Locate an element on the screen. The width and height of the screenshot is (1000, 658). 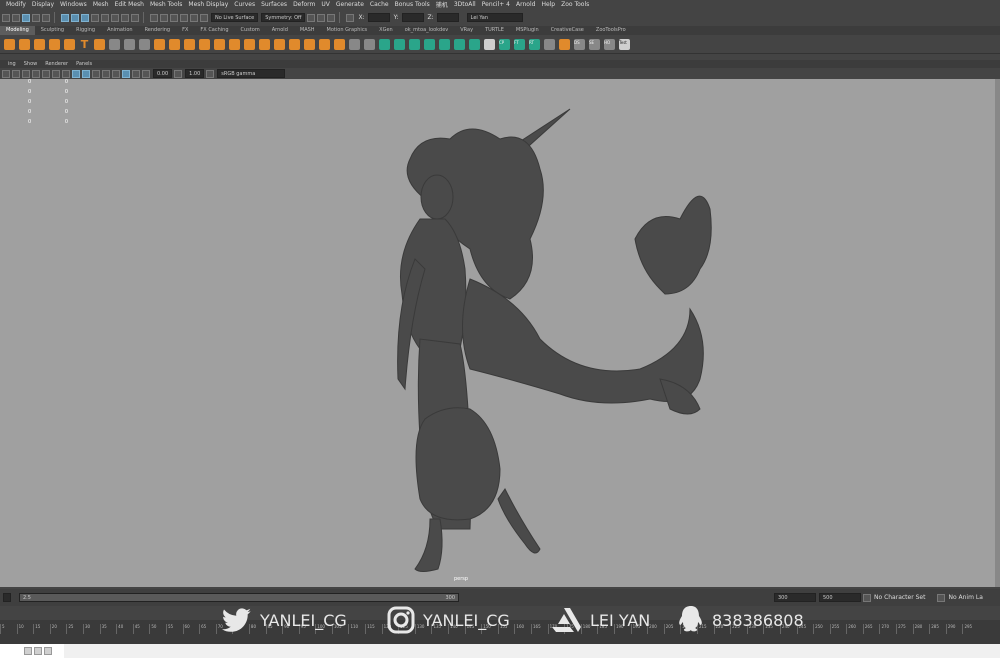
menu-item: Help is located at coordinates (548, 4).